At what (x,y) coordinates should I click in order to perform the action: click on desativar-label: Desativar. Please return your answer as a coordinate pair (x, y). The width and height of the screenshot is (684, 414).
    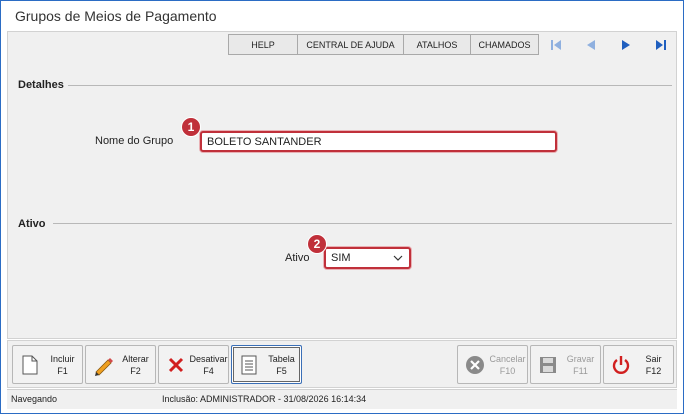
    Looking at the image, I should click on (208, 358).